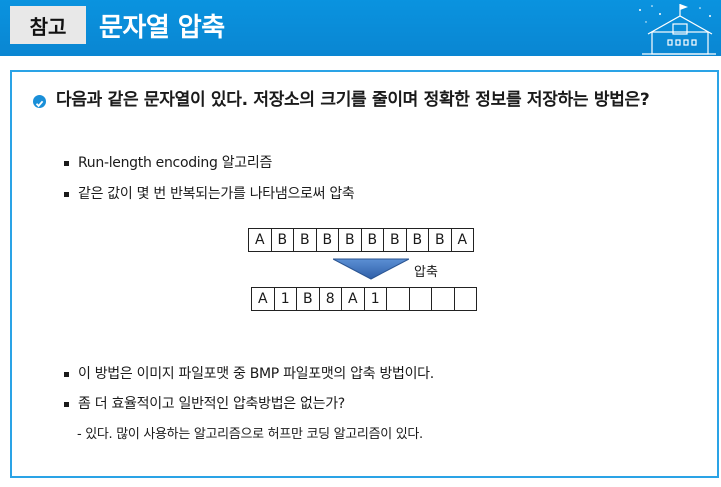 This screenshot has height=487, width=721. I want to click on bullet-item: Run-length encoding 알고리즘, so click(168, 163).